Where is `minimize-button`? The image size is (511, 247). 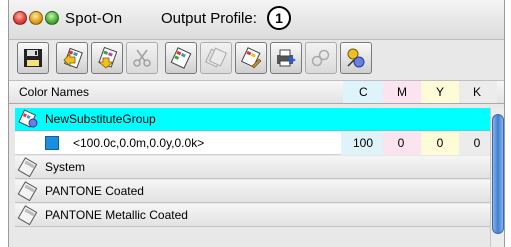
minimize-button is located at coordinates (36, 18).